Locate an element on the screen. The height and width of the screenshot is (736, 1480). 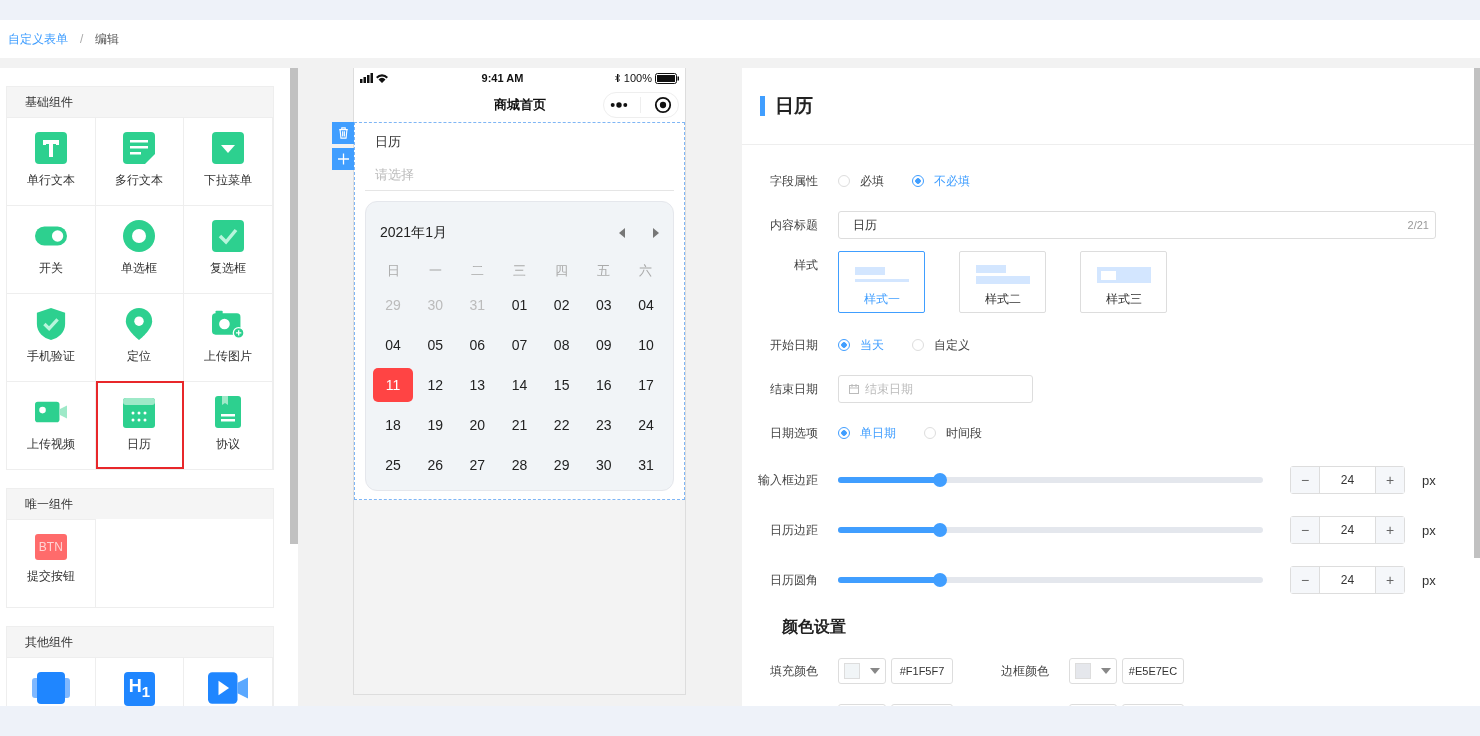
calendar-day: 02 is located at coordinates (561, 305).